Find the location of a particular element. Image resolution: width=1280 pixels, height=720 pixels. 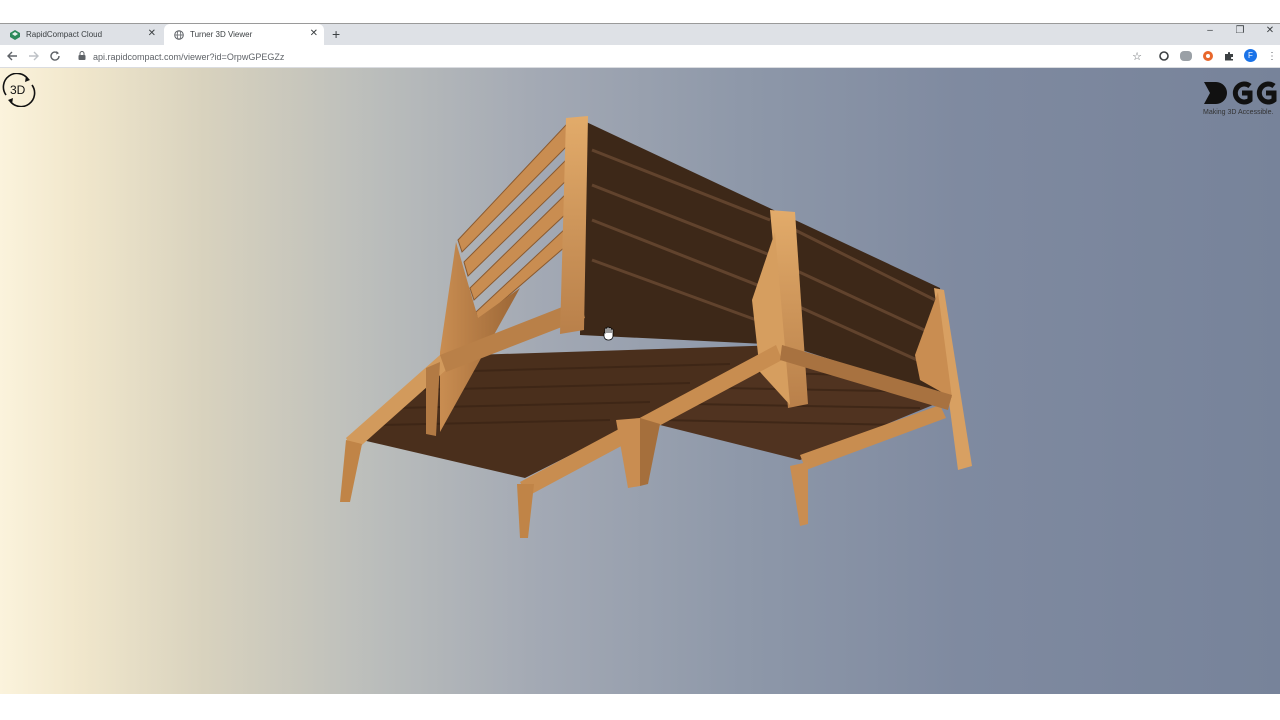

page-bottom-strip is located at coordinates (640, 707).